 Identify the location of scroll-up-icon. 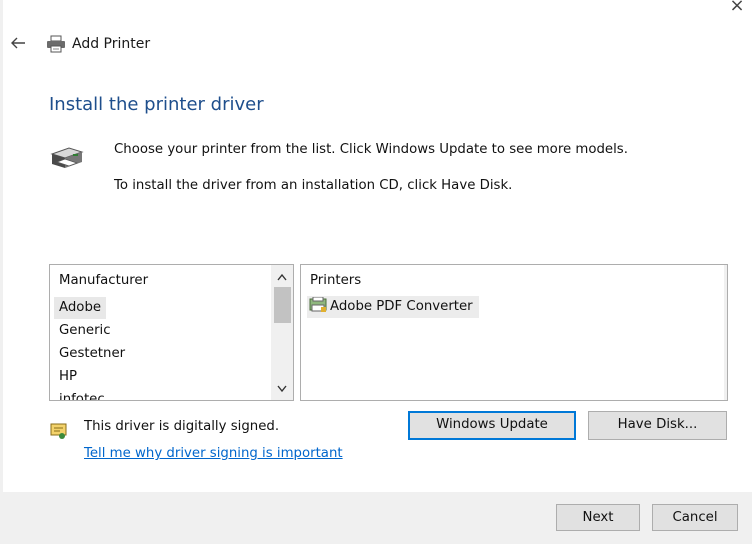
(282, 277).